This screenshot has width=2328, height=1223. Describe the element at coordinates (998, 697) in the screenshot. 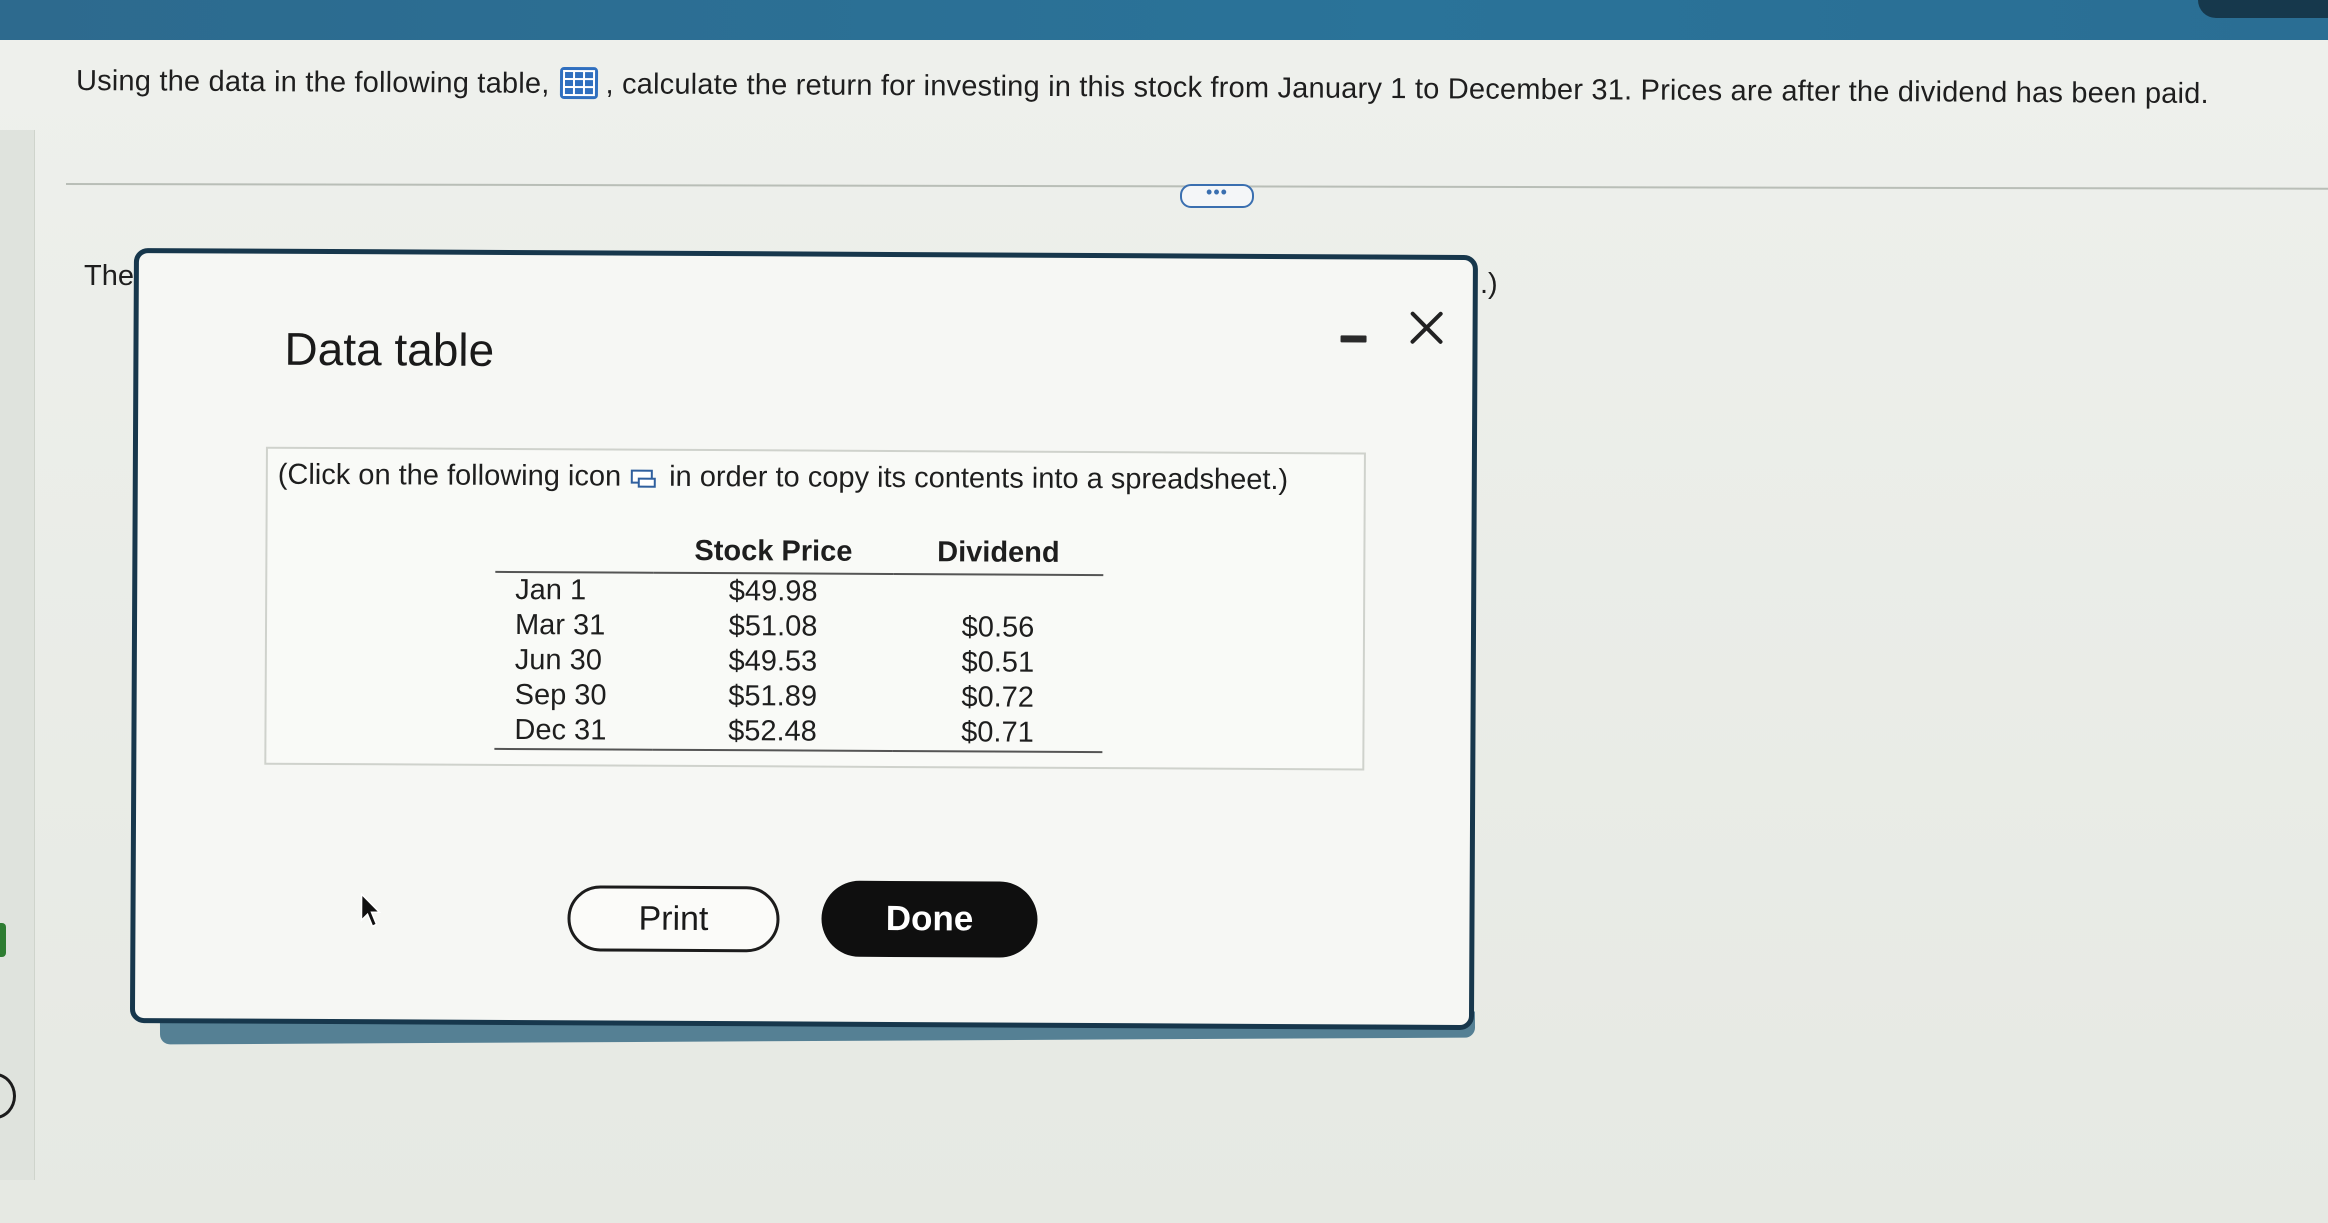

I see `dividend-cell: $0.72` at that location.